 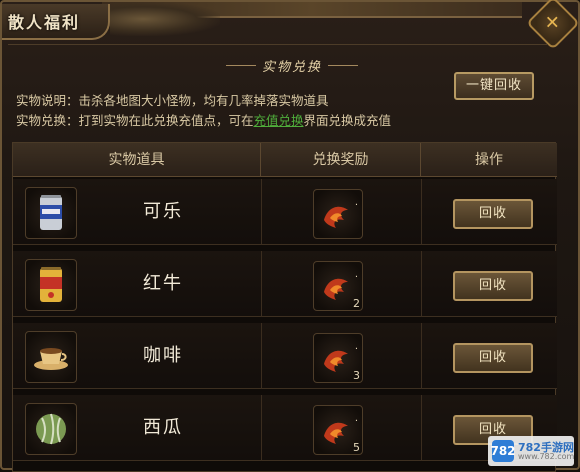 What do you see at coordinates (165, 19) in the screenshot?
I see `dragon-ornament-icon` at bounding box center [165, 19].